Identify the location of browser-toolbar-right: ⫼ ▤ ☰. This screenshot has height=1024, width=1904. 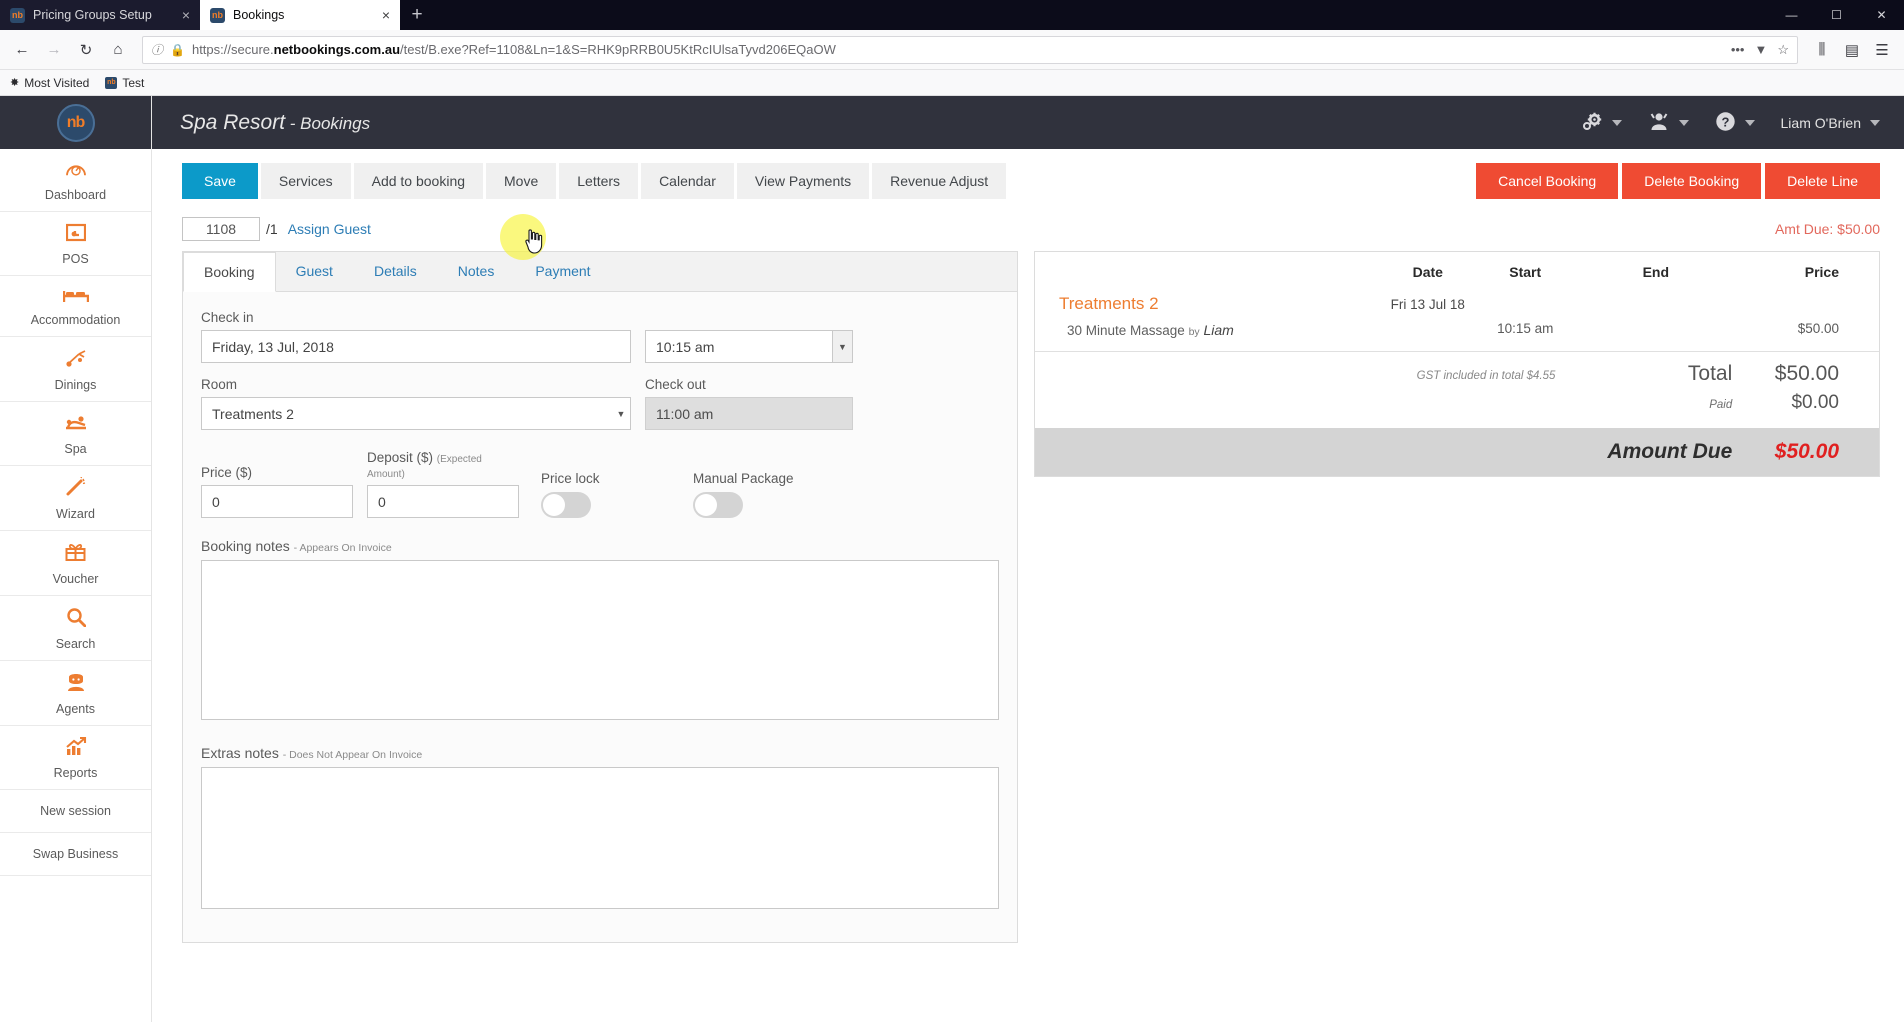
(1852, 50).